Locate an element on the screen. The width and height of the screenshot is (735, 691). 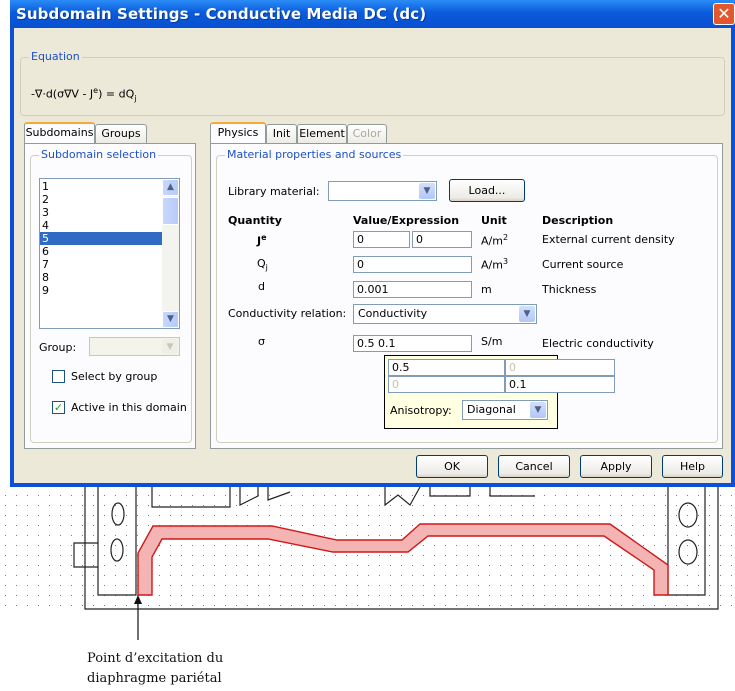
select-by-group-label: Select by group is located at coordinates (114, 376).